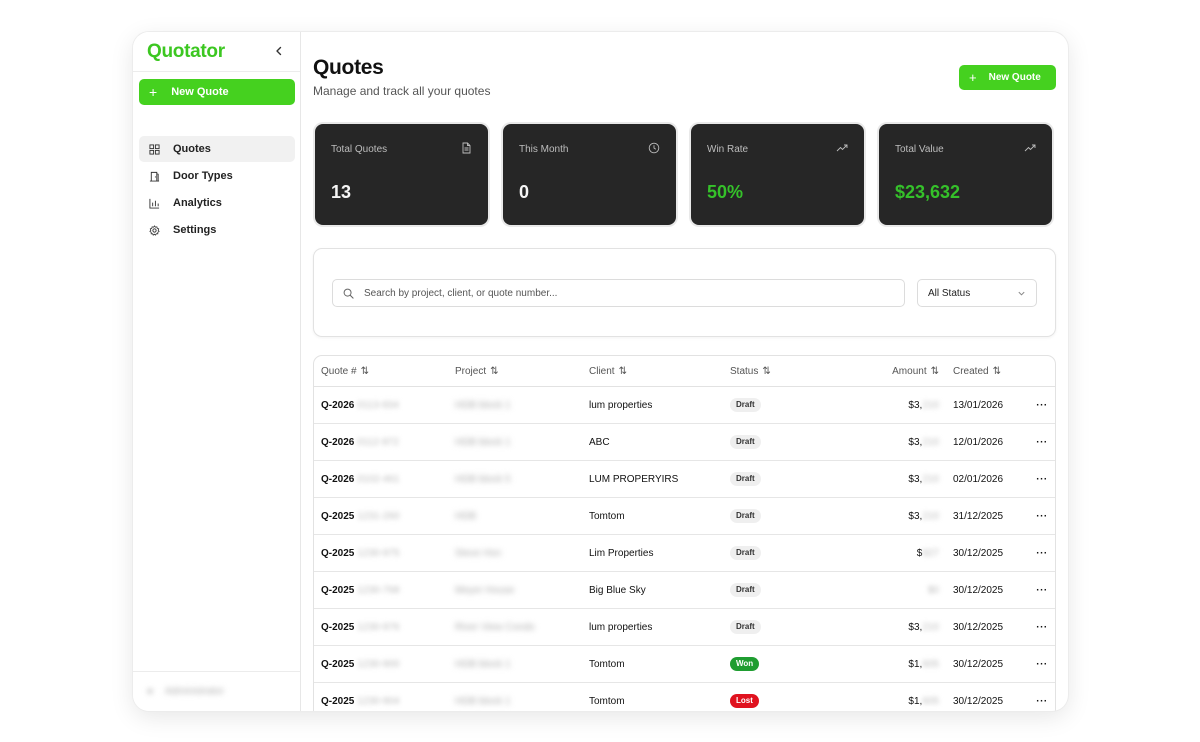 The height and width of the screenshot is (742, 1200). What do you see at coordinates (194, 691) in the screenshot?
I see `user-name: Administrator` at bounding box center [194, 691].